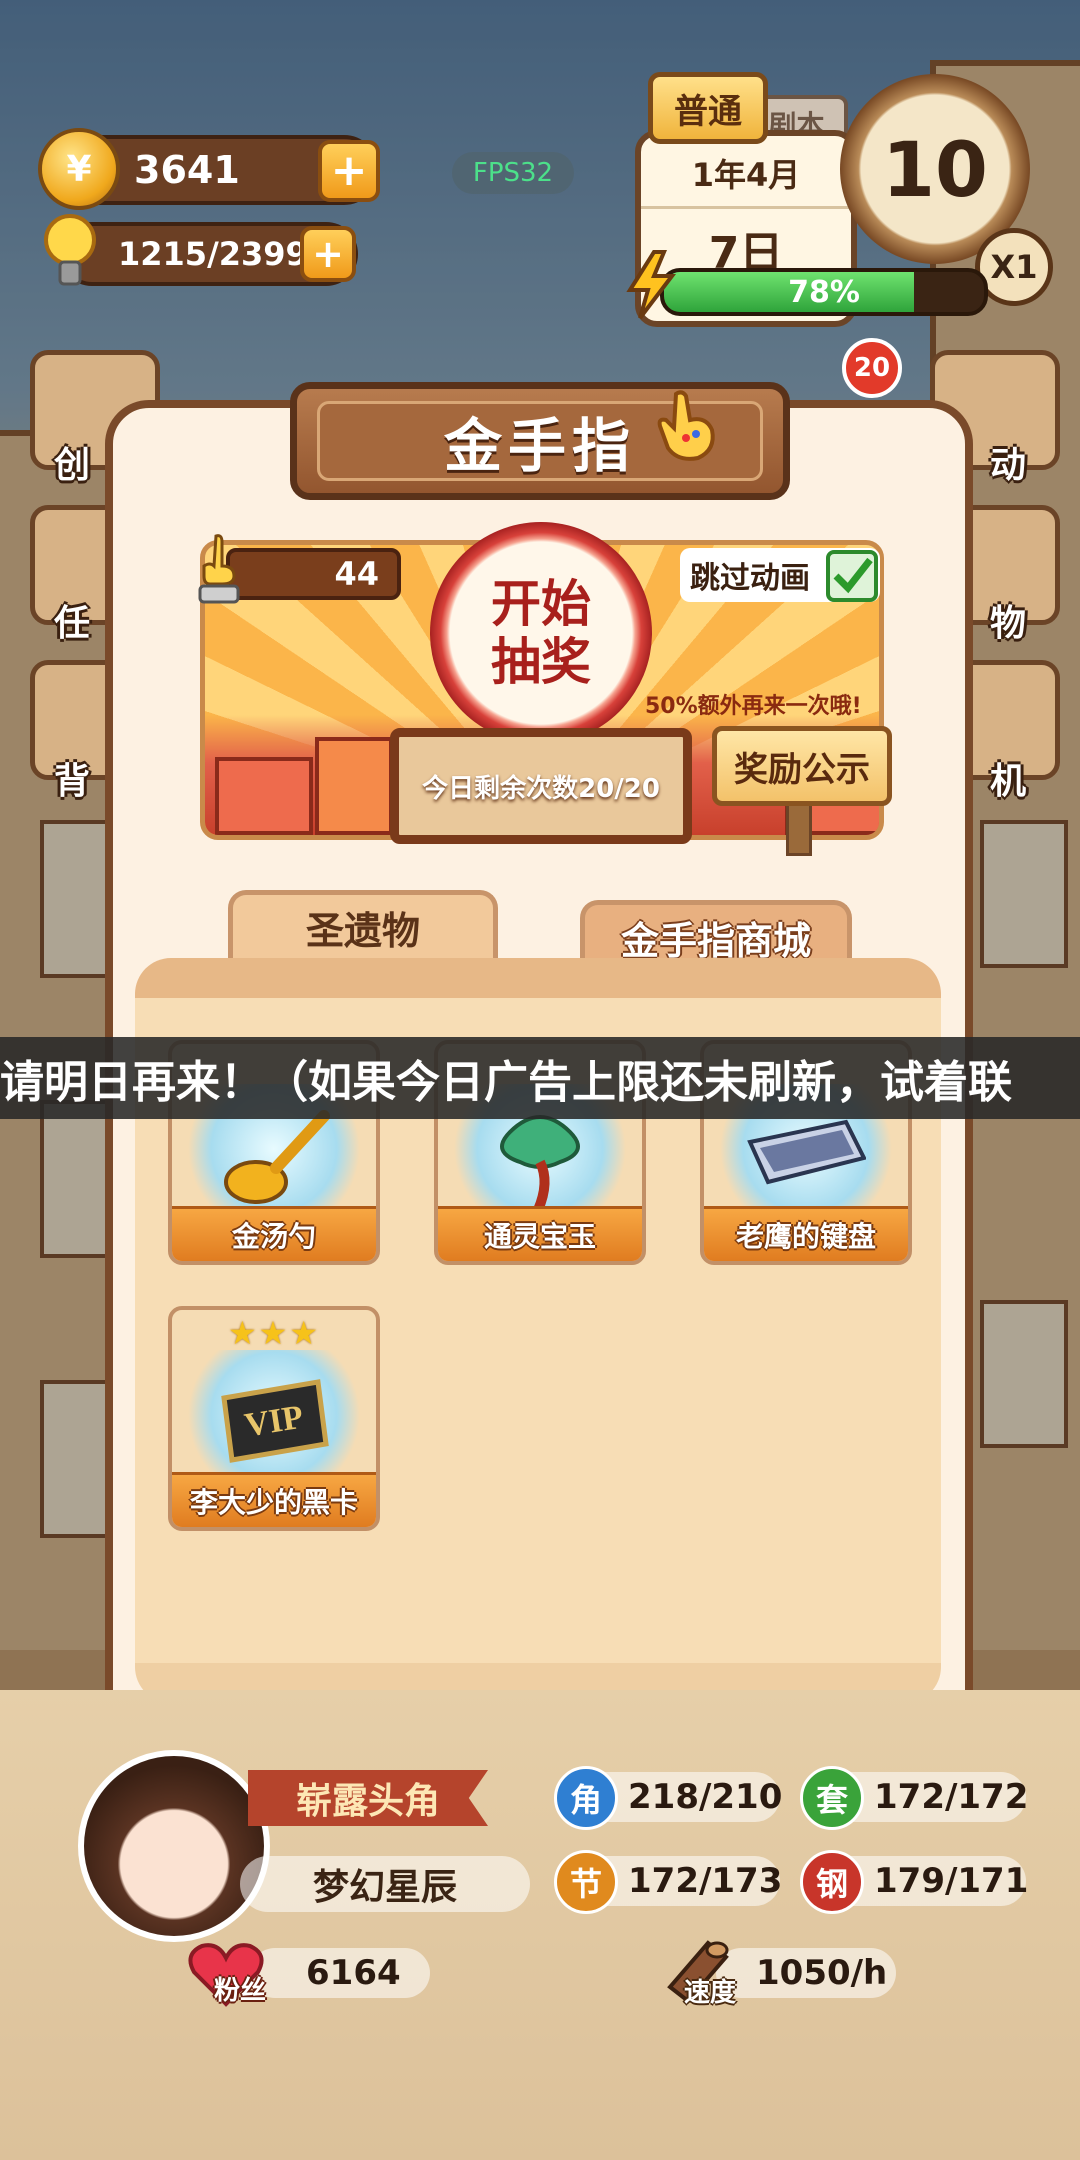  What do you see at coordinates (951, 1881) in the screenshot?
I see `stat-value: 179/171` at bounding box center [951, 1881].